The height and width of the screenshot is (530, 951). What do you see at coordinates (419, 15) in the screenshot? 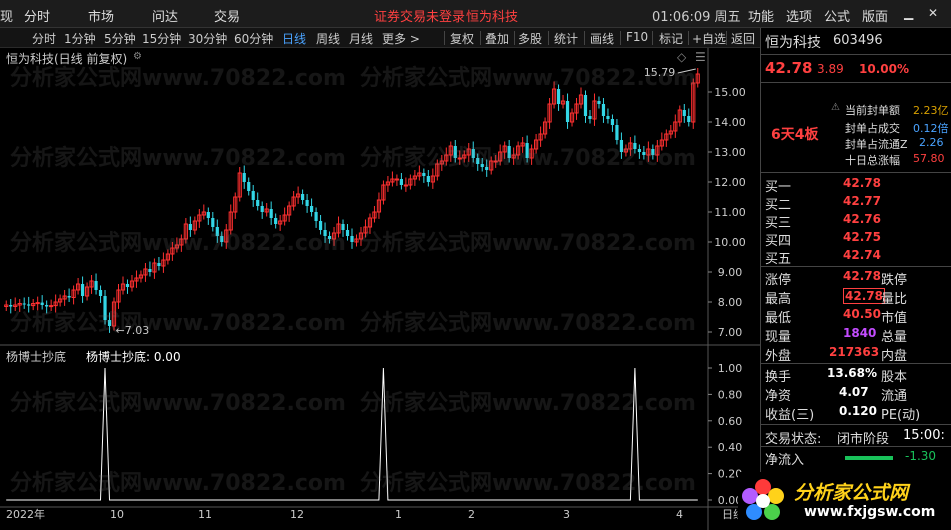
I see `login-status: 证券交易未登录` at bounding box center [419, 15].